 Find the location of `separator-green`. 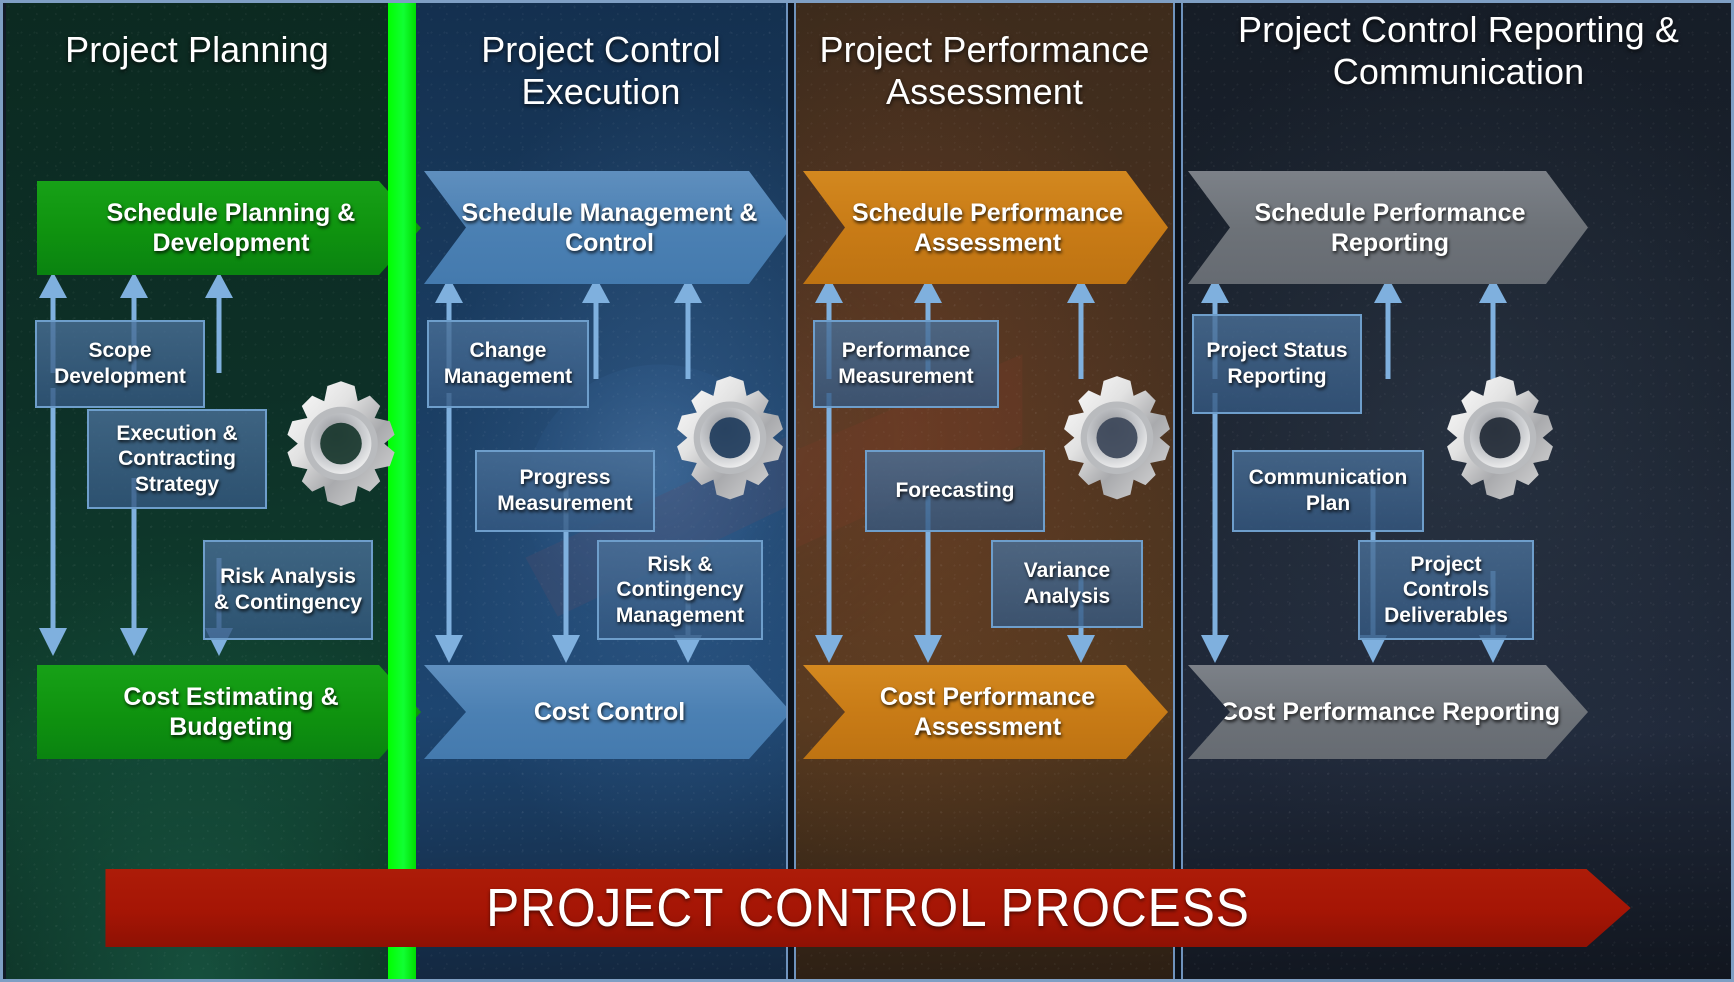

separator-green is located at coordinates (402, 491).